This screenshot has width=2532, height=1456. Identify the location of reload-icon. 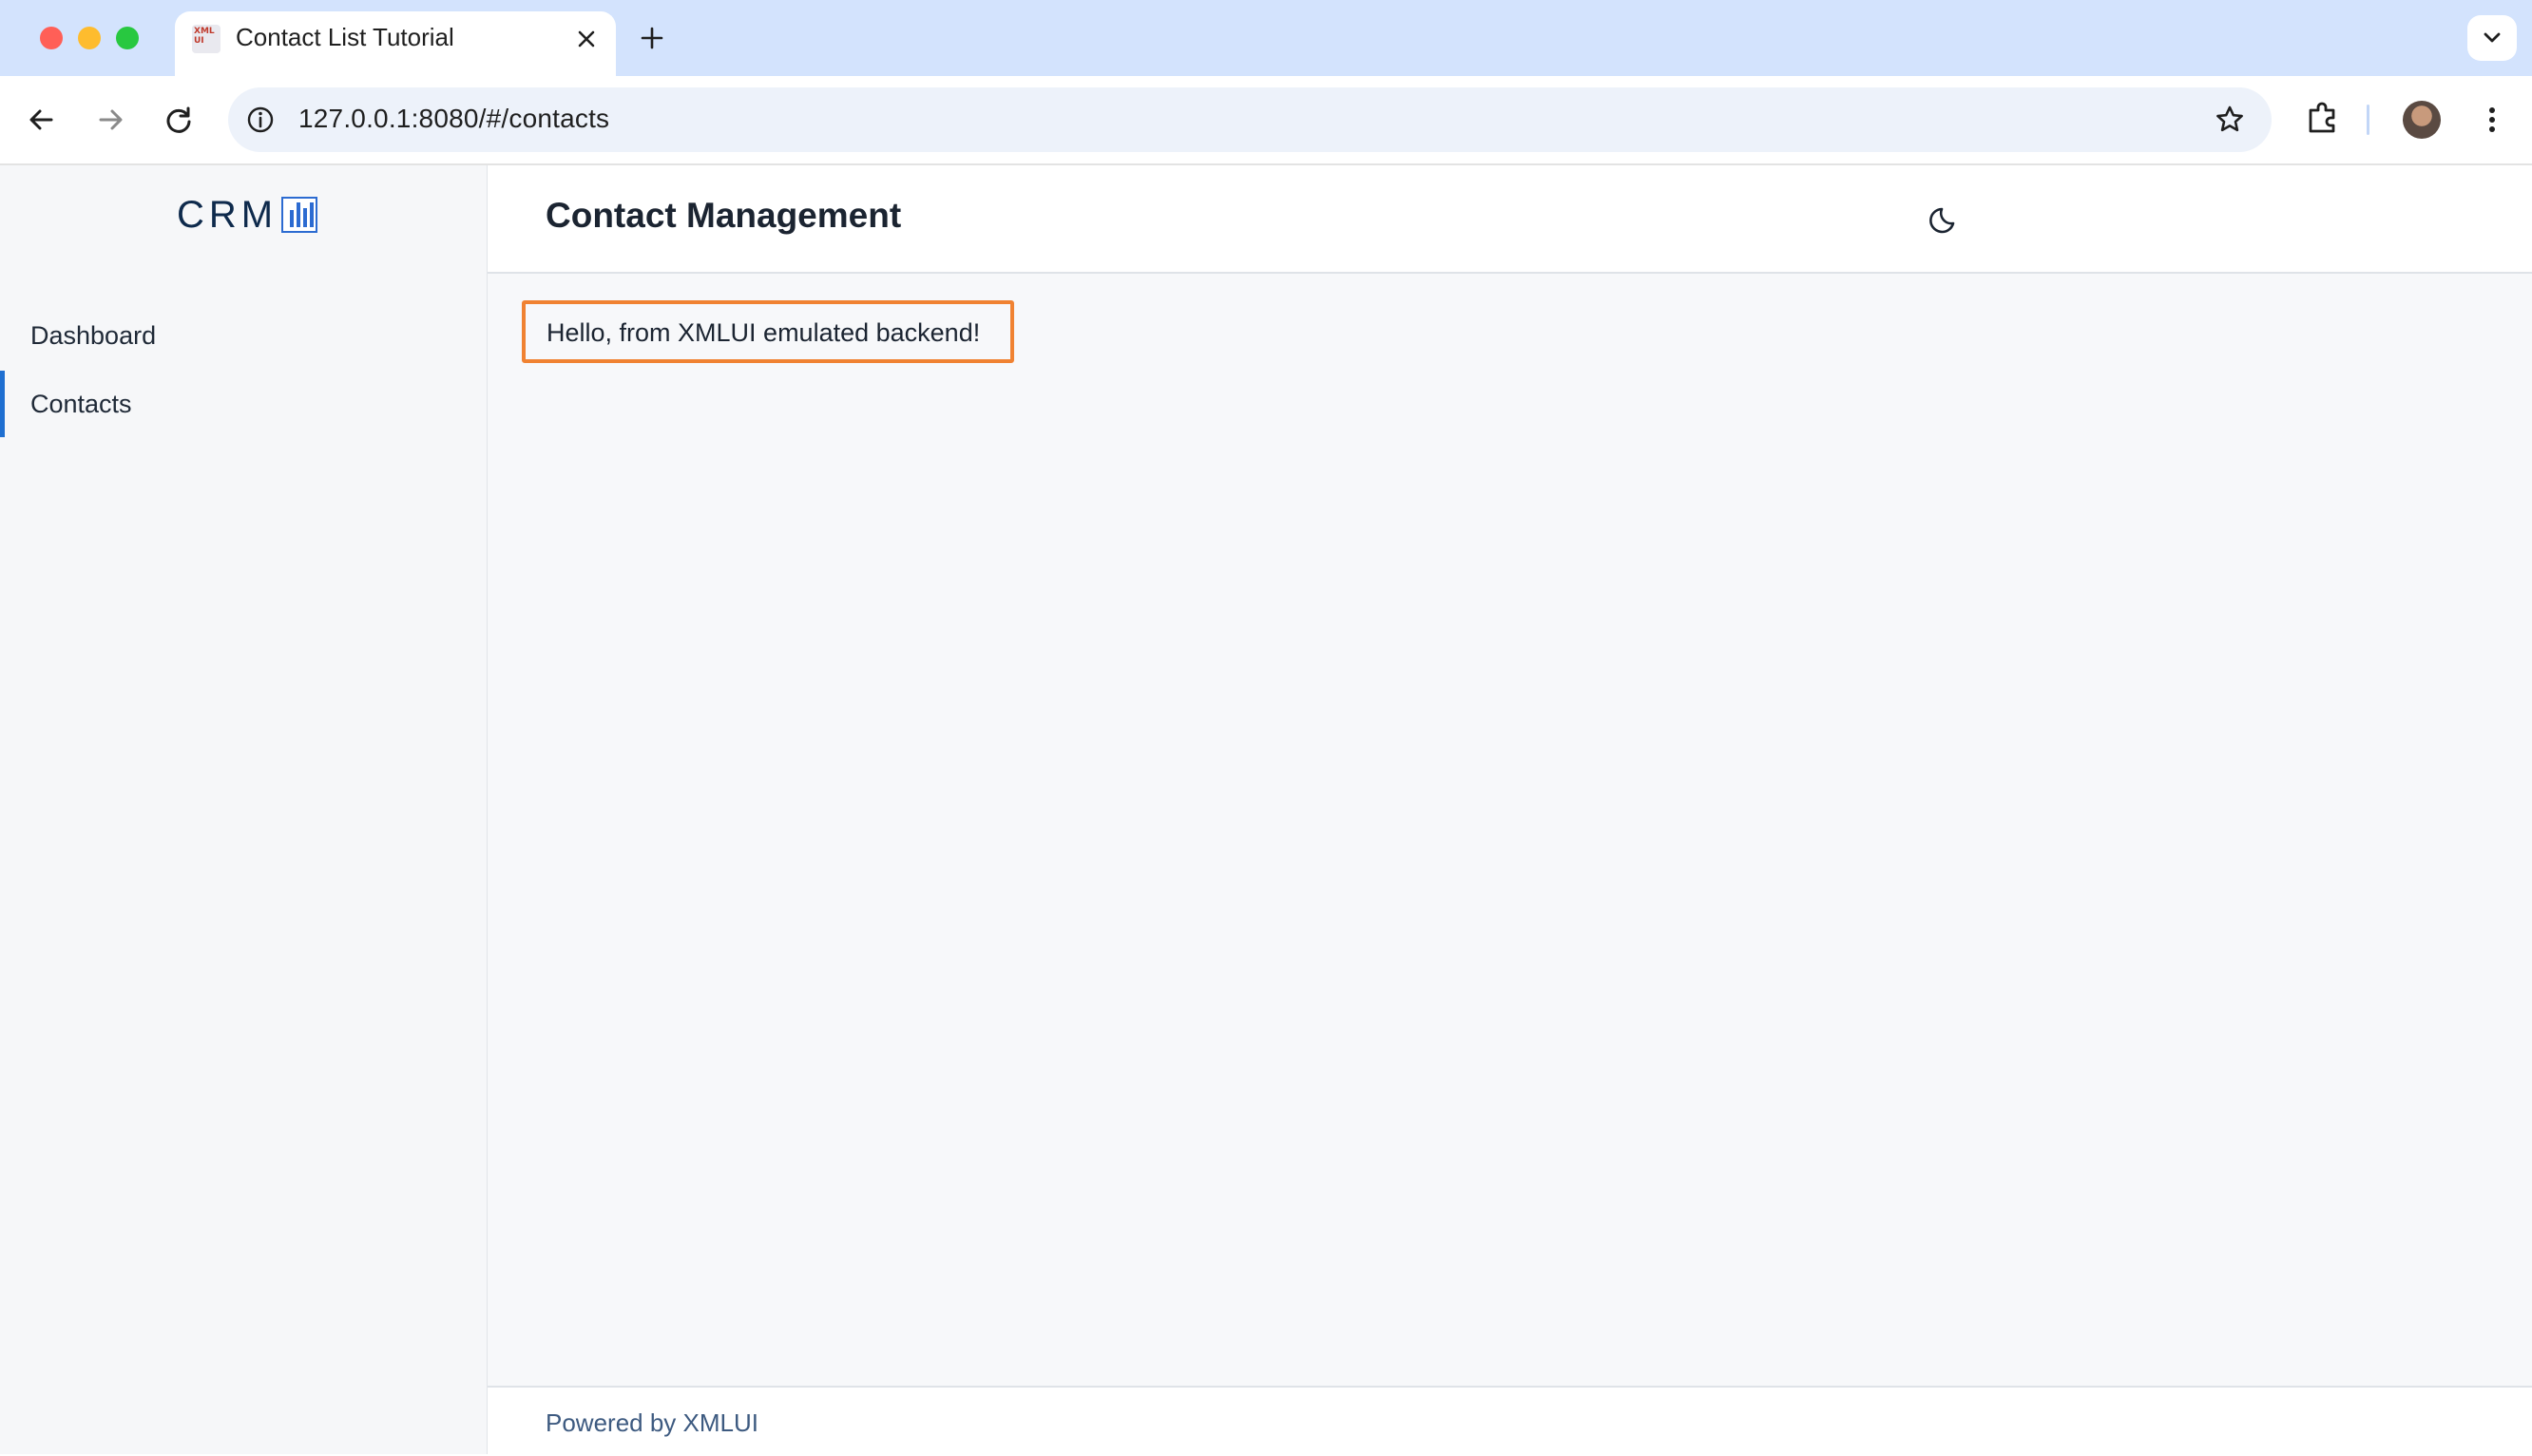
(179, 120).